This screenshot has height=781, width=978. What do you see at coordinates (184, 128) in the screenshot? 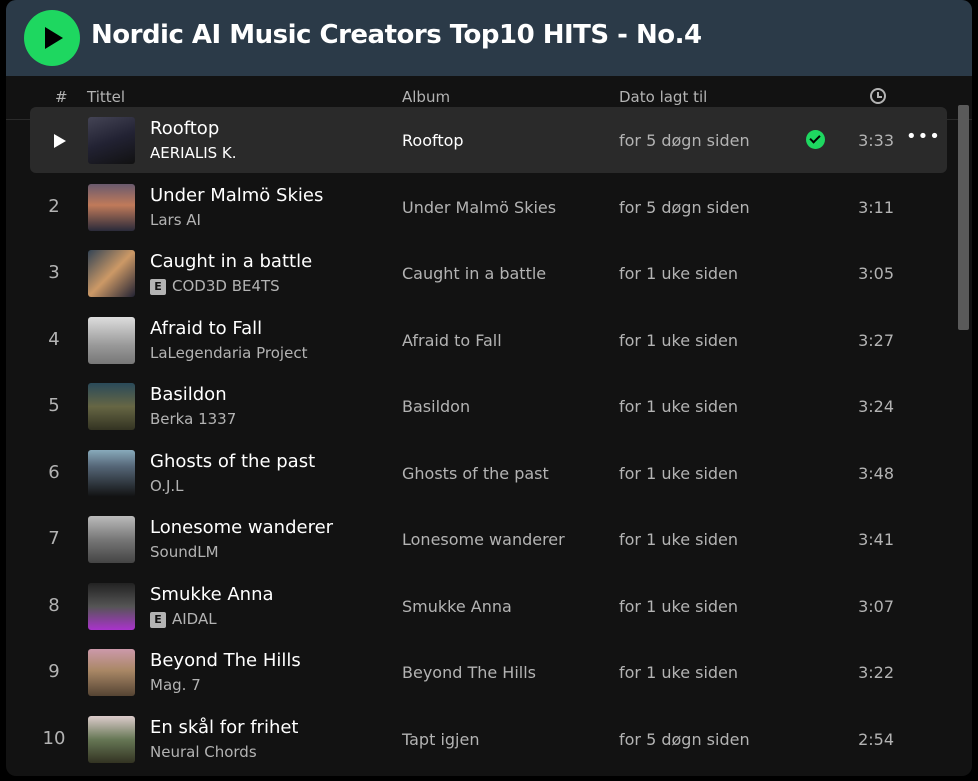
I see `track-title: Rooftop` at bounding box center [184, 128].